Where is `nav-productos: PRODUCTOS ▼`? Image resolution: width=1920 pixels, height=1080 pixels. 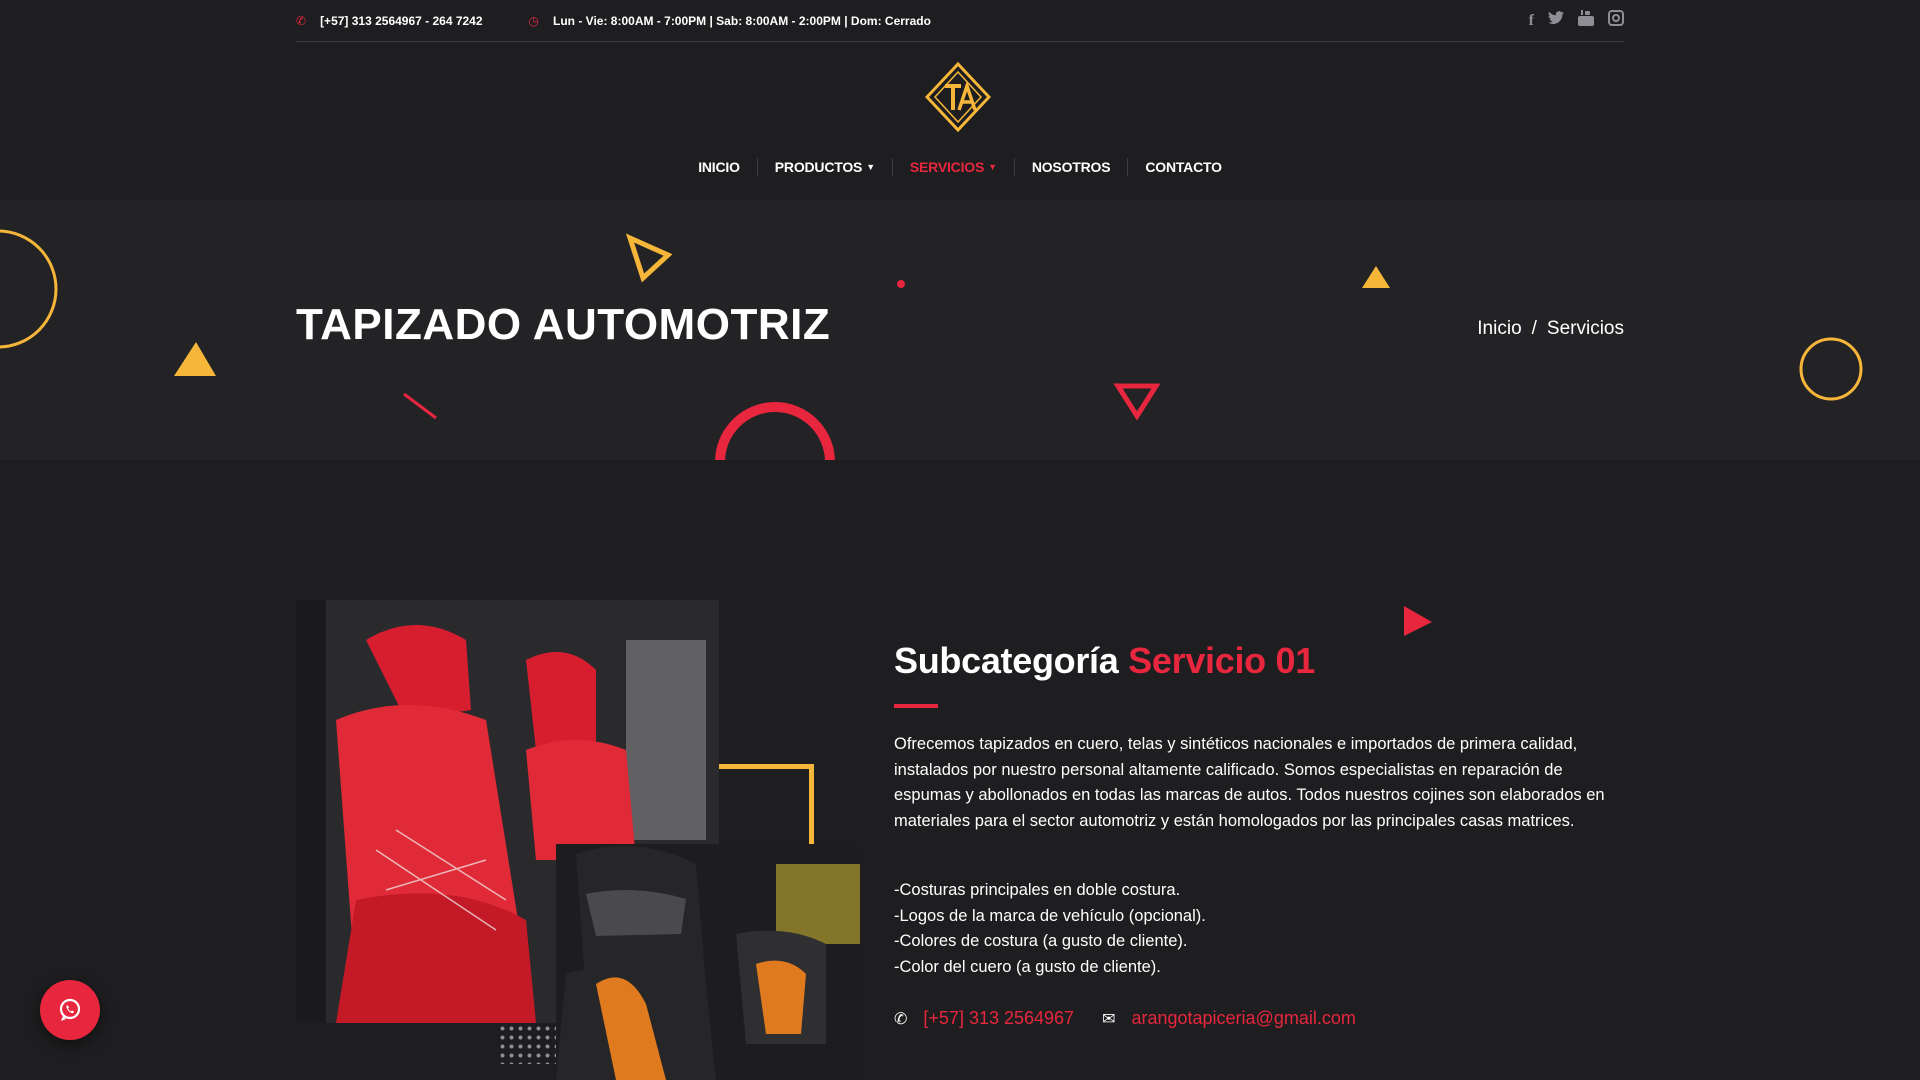
nav-productos: PRODUCTOS ▼ is located at coordinates (825, 167).